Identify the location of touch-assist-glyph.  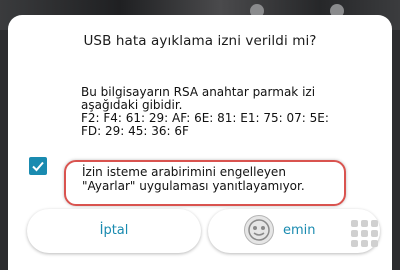
(259, 230).